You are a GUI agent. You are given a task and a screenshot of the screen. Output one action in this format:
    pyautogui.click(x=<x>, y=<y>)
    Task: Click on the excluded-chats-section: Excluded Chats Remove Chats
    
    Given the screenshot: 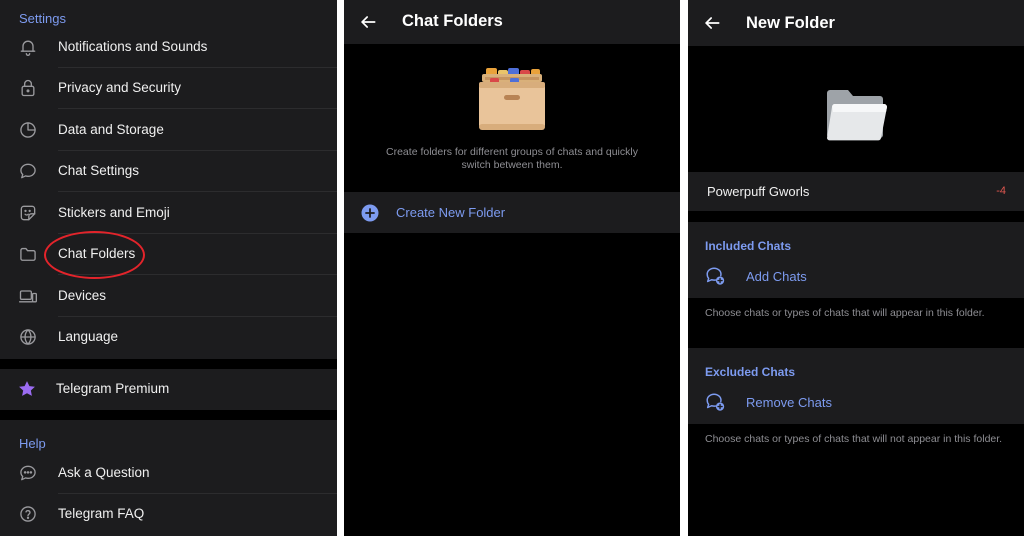 What is the action you would take?
    pyautogui.click(x=856, y=386)
    